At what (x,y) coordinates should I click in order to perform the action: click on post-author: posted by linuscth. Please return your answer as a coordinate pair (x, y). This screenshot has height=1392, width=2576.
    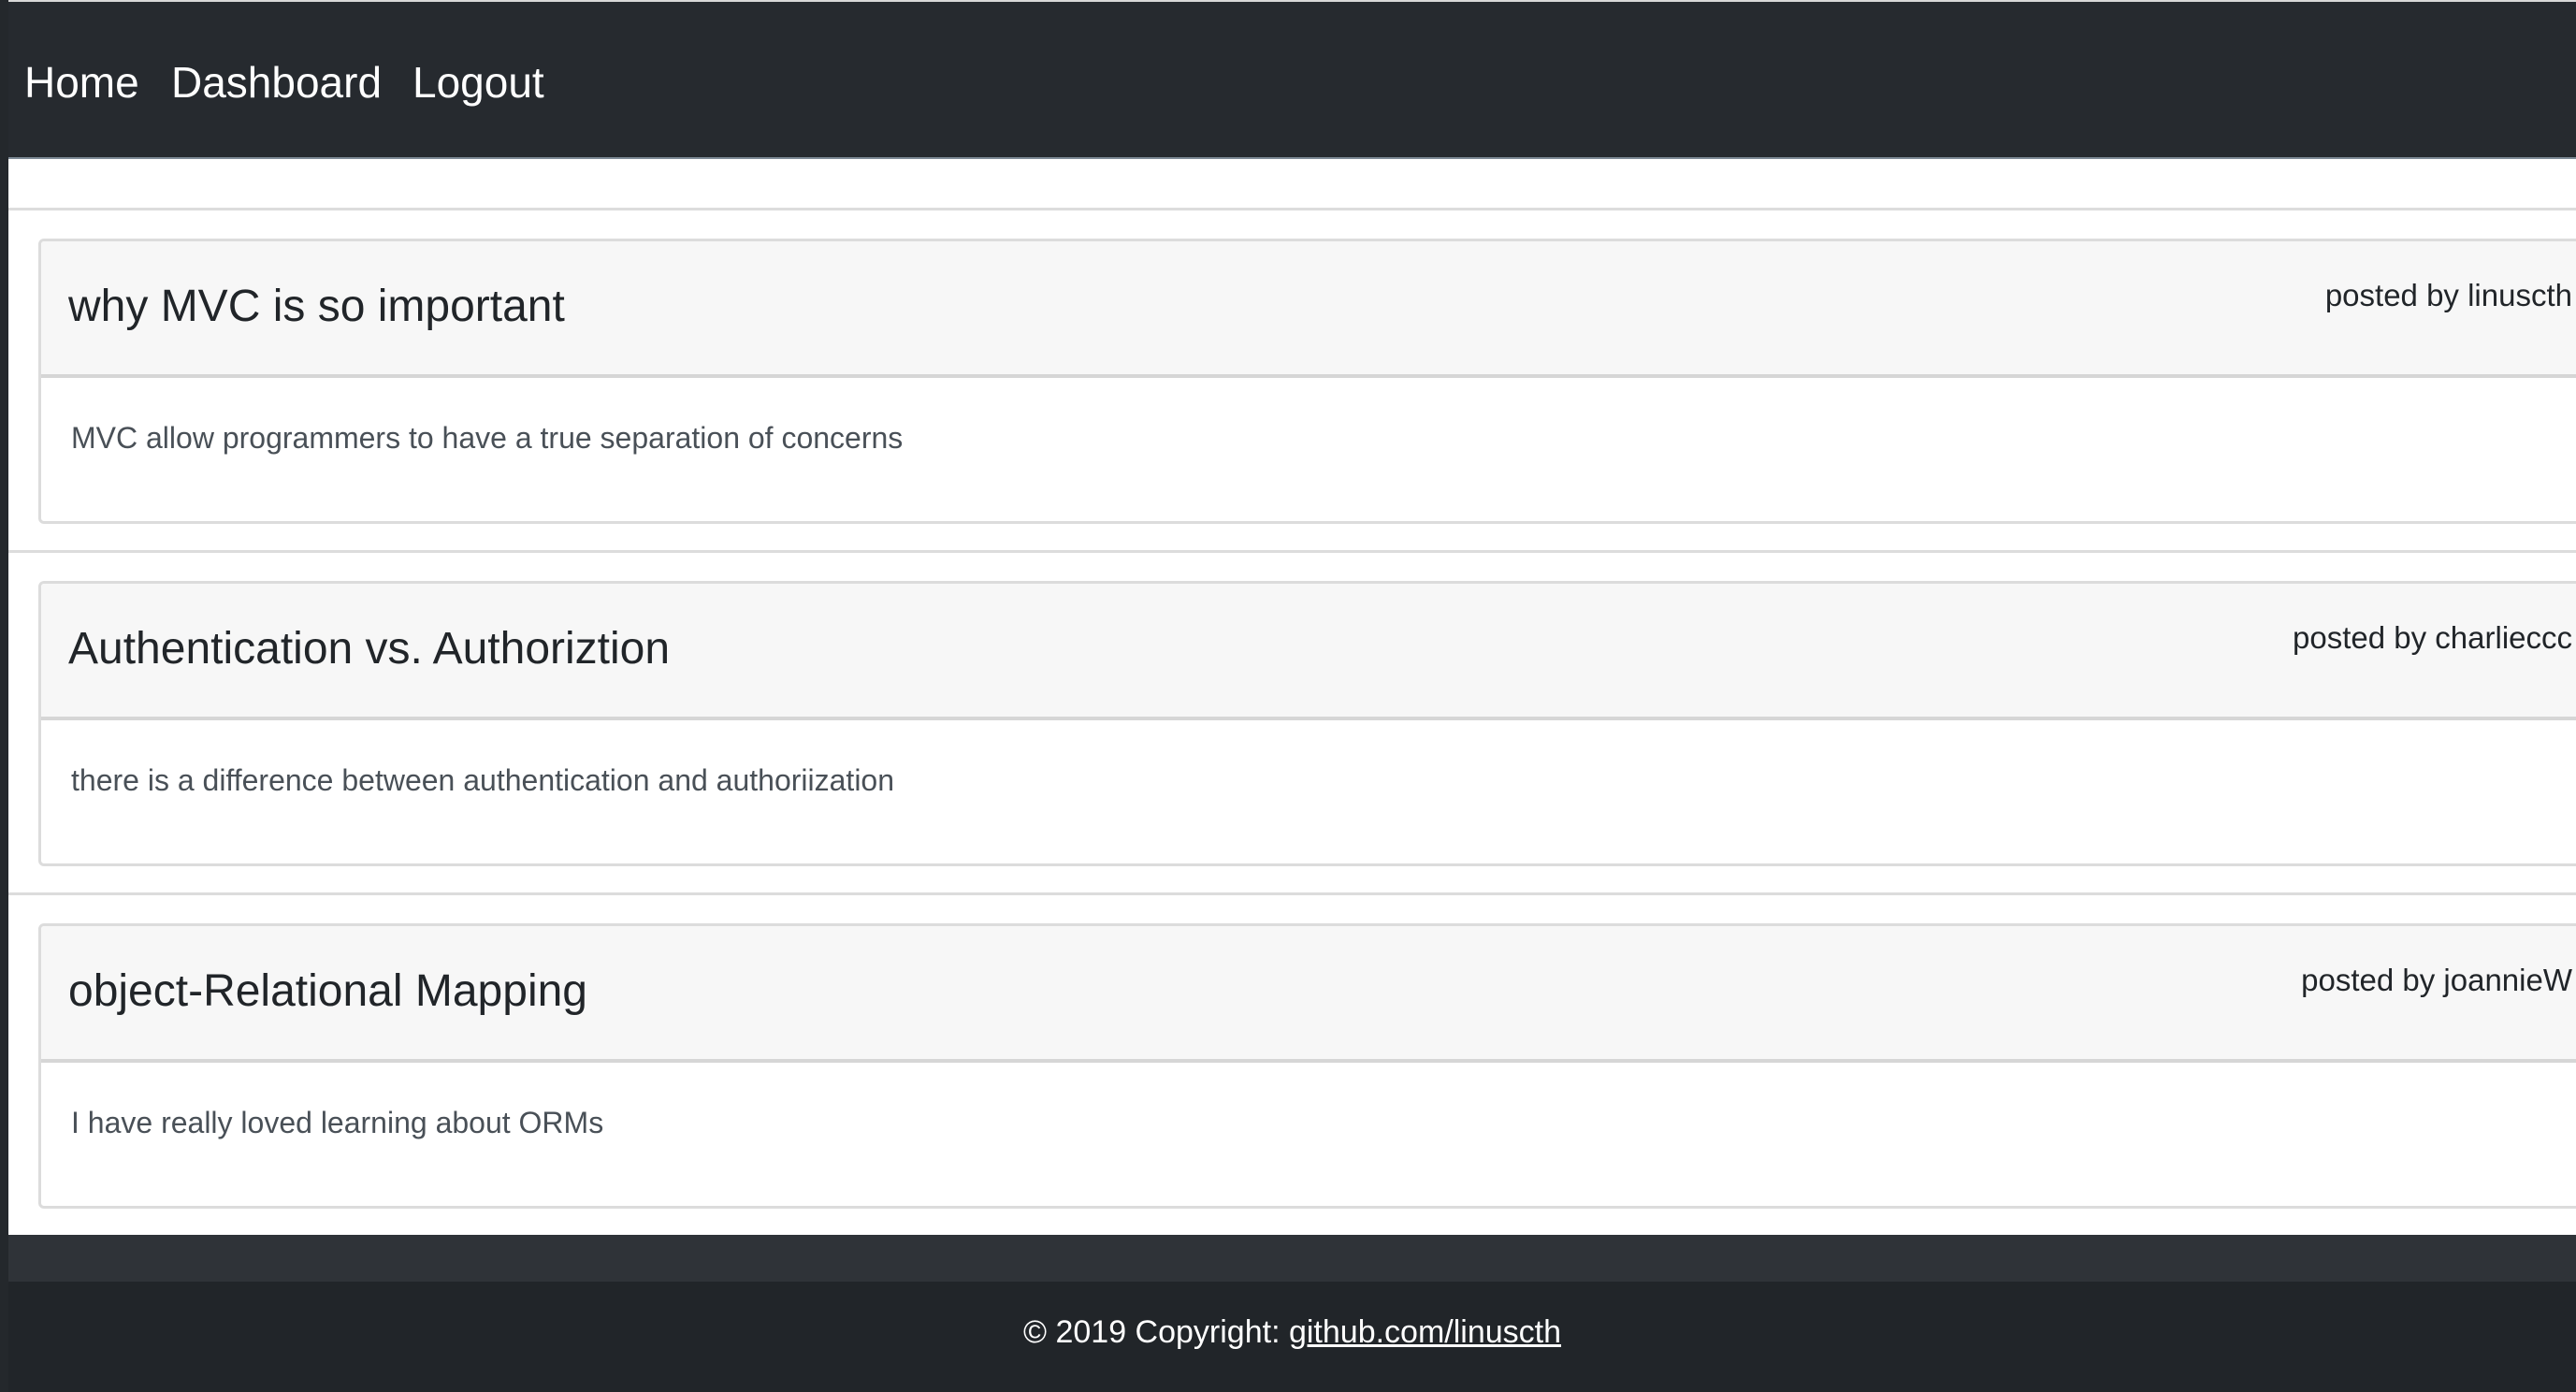
    Looking at the image, I should click on (2448, 295).